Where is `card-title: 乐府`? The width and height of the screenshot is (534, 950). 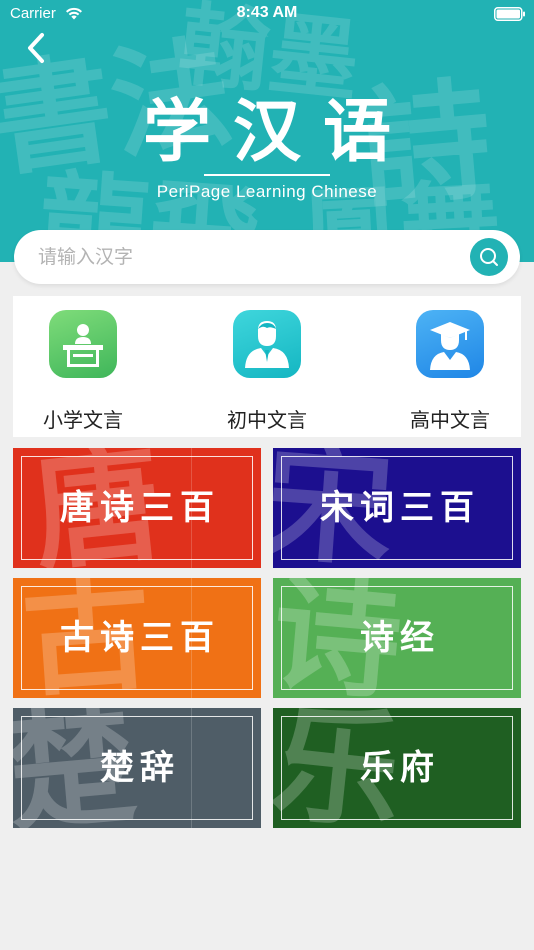 card-title: 乐府 is located at coordinates (400, 768).